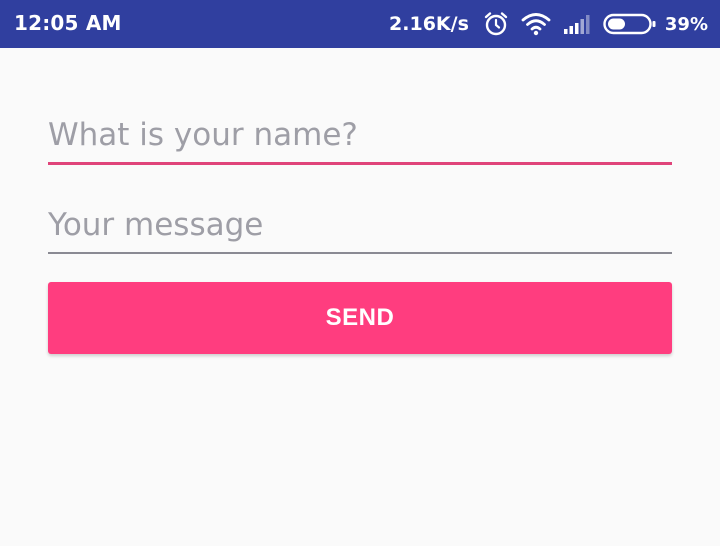  I want to click on signal-icon, so click(577, 24).